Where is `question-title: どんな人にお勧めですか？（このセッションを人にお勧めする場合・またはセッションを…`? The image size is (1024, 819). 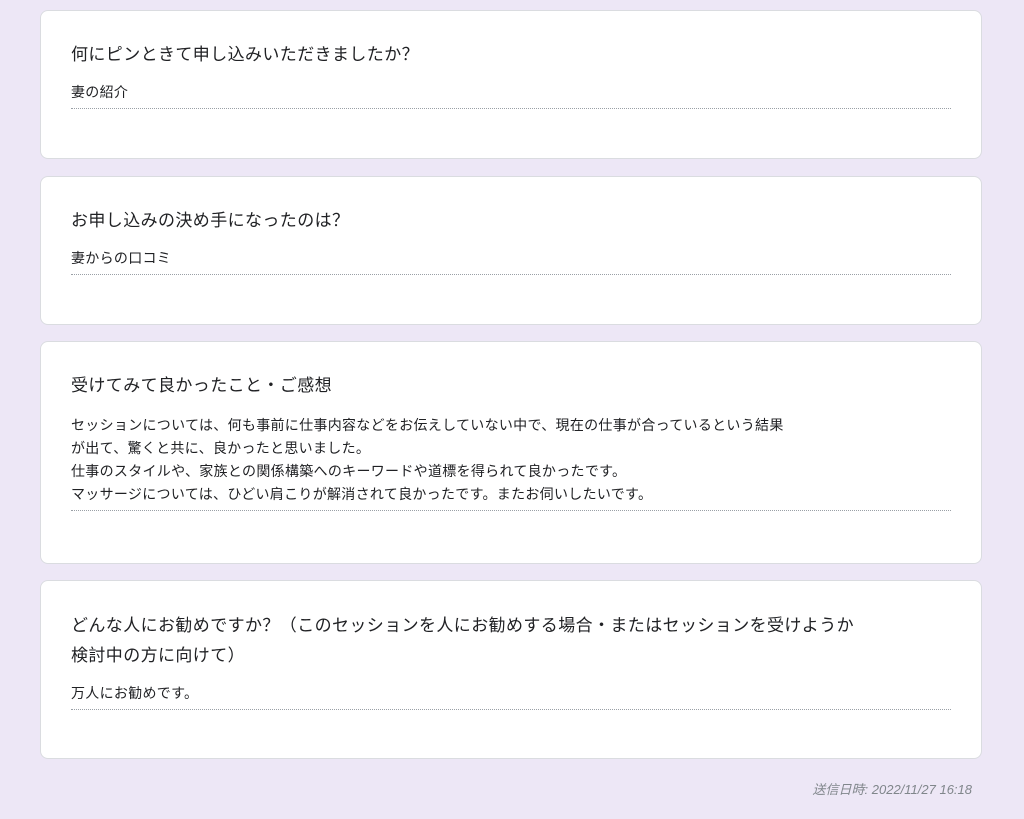
question-title: どんな人にお勧めですか？（このセッションを人にお勧めする場合・またはセッションを… is located at coordinates (462, 641).